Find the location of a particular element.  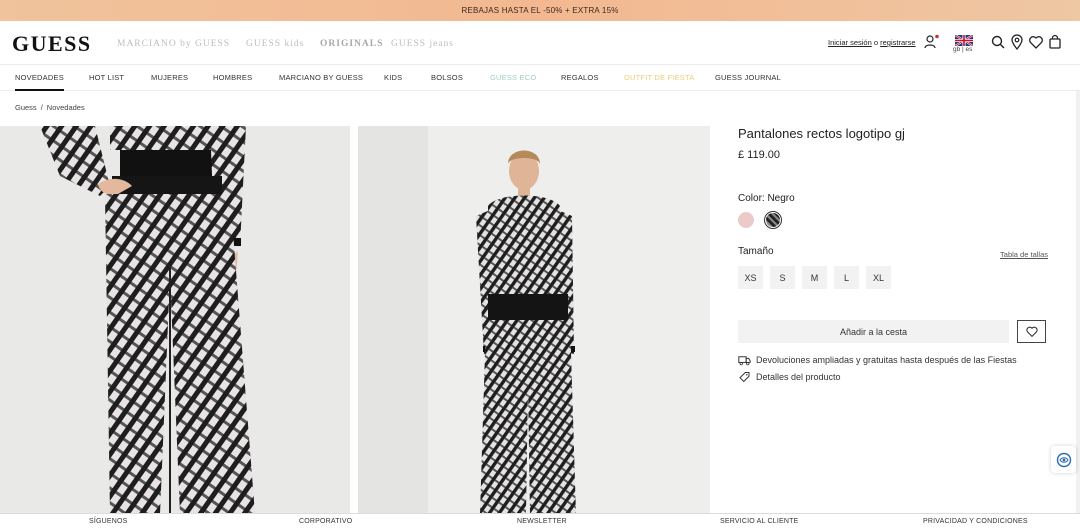

breadcrumb-current: Novedades is located at coordinates (66, 107).